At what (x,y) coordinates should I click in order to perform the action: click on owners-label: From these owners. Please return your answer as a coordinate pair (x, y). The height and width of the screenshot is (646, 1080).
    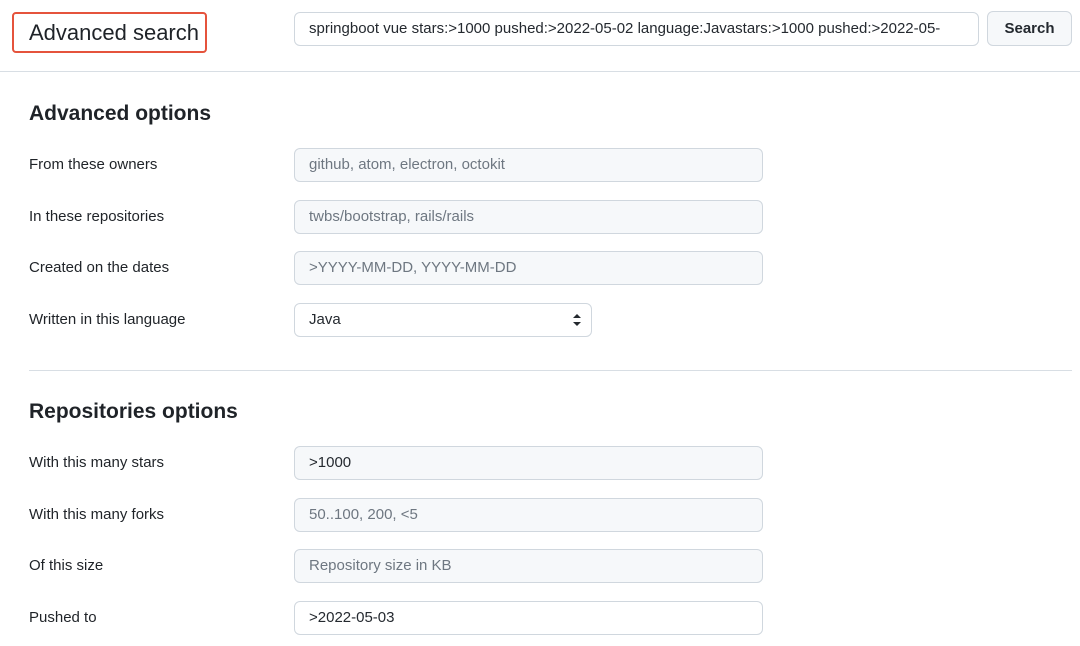
    Looking at the image, I should click on (93, 164).